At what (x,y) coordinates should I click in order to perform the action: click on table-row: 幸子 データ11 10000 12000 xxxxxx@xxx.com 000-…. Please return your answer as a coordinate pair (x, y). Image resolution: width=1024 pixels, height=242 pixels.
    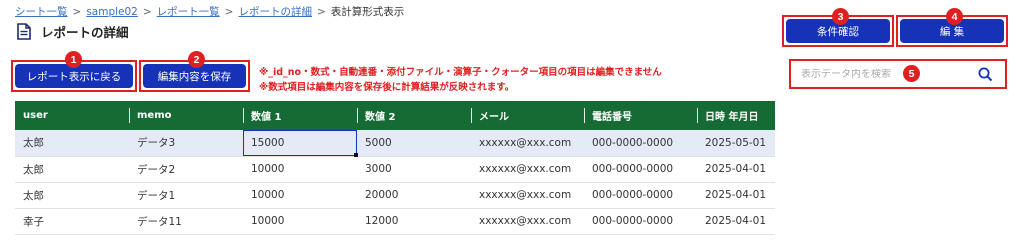
    Looking at the image, I should click on (395, 221).